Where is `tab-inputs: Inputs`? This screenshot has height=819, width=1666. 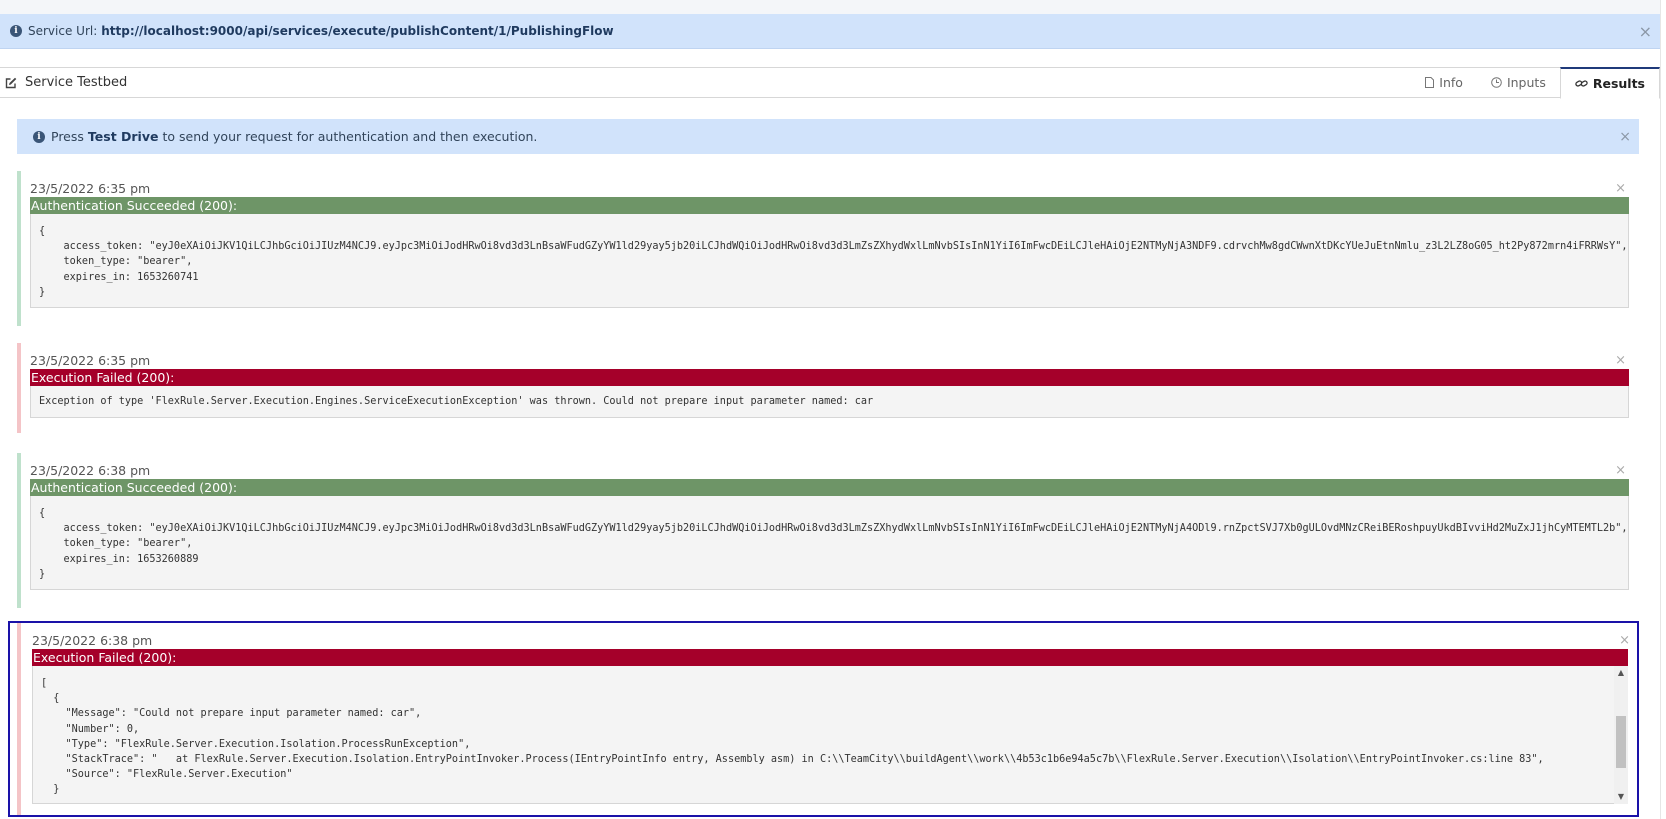
tab-inputs: Inputs is located at coordinates (1518, 82).